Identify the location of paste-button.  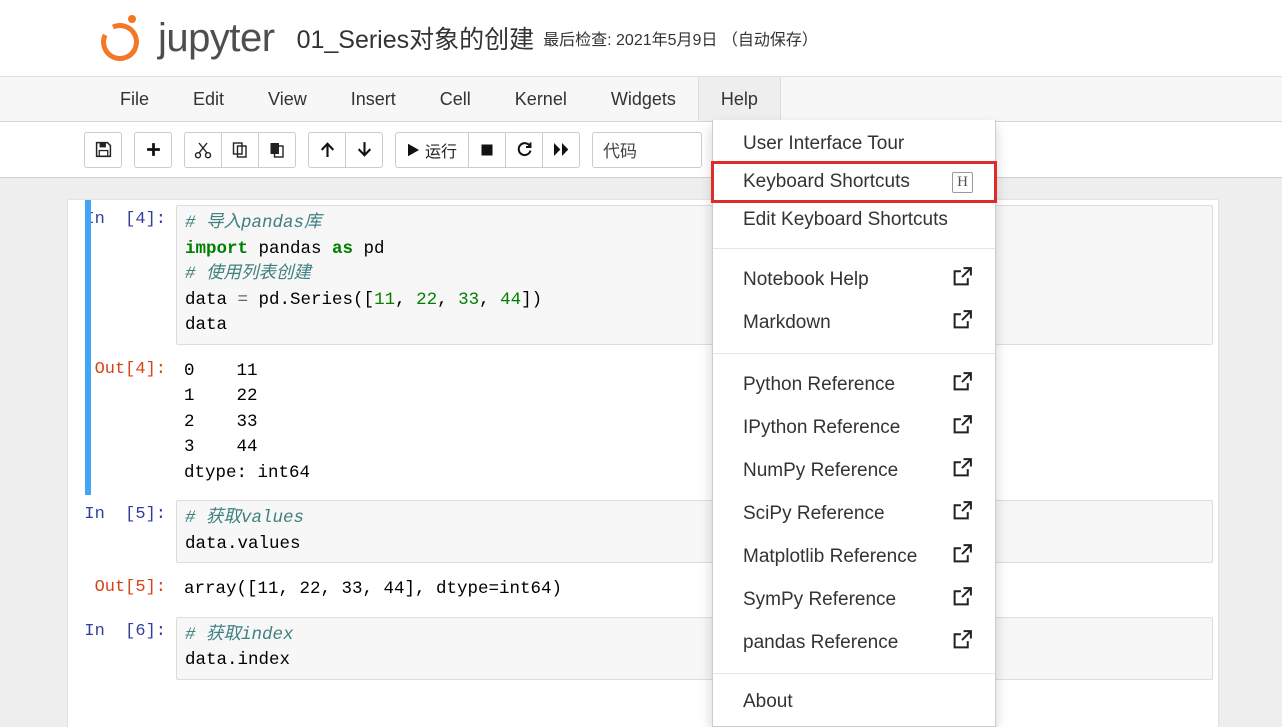
(277, 149).